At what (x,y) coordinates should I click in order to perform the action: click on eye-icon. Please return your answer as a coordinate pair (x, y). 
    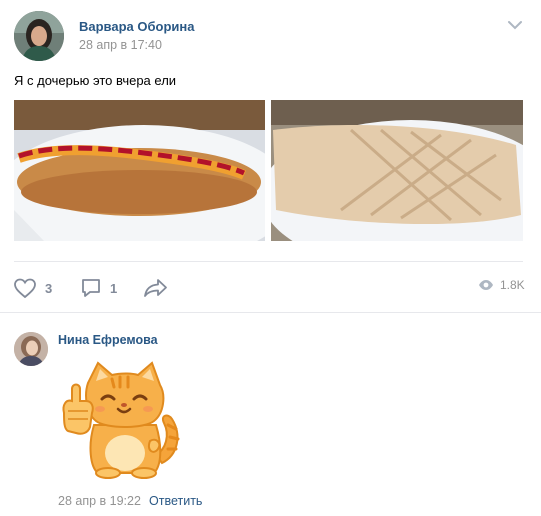
    Looking at the image, I should click on (486, 285).